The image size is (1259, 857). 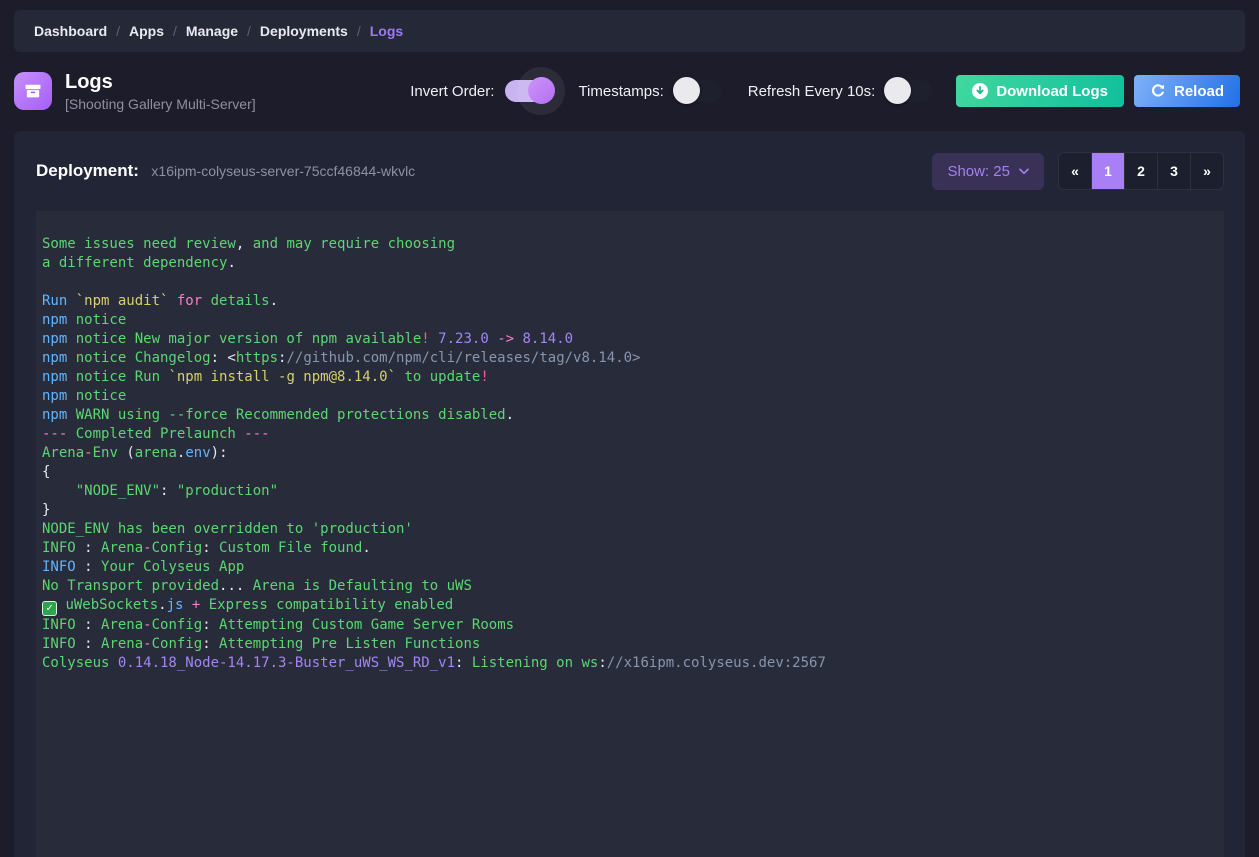 I want to click on page-button-3: 3, so click(x=1174, y=171).